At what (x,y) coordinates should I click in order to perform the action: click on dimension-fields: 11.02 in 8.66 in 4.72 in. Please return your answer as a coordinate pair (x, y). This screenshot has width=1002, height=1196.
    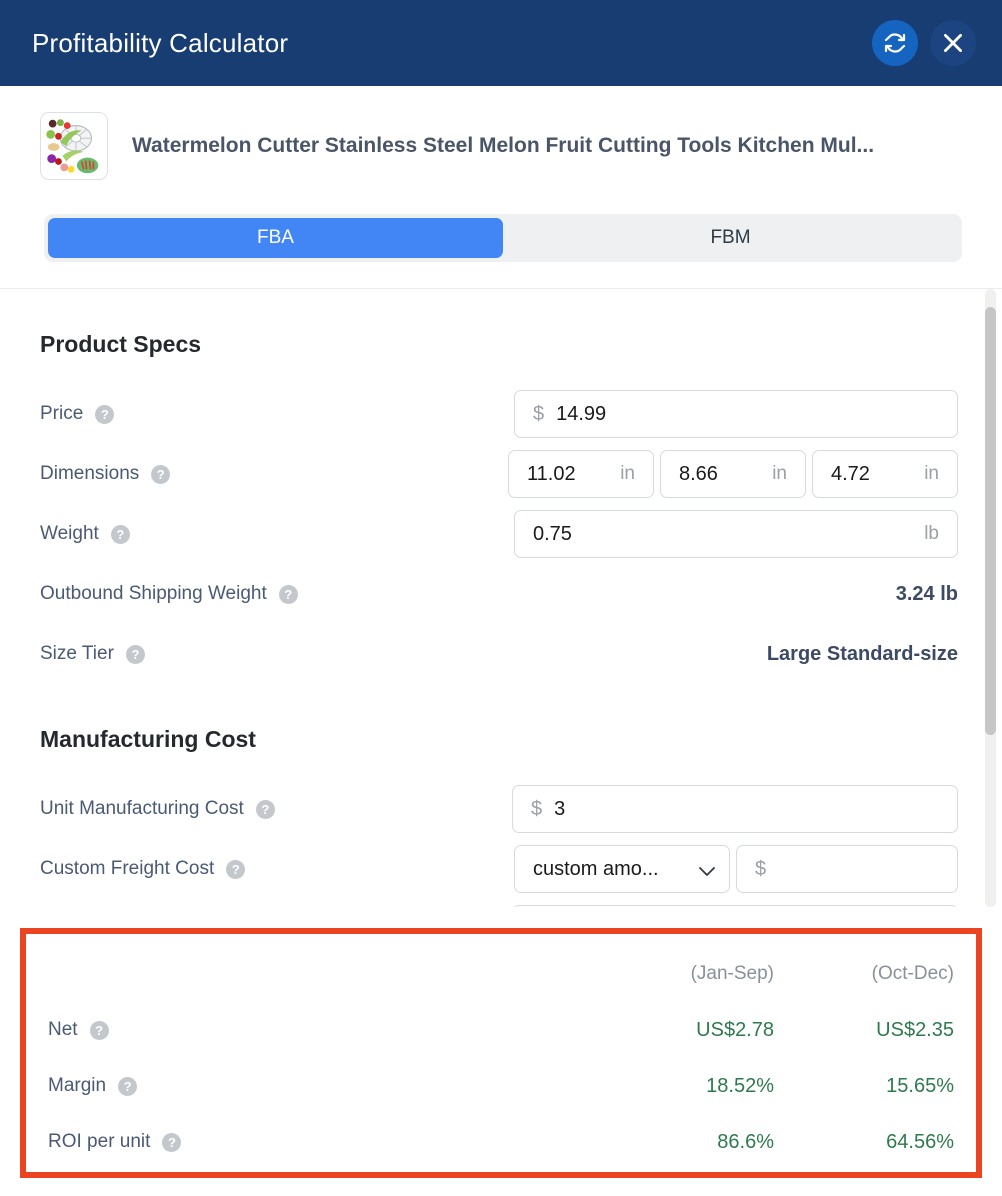
    Looking at the image, I should click on (733, 474).